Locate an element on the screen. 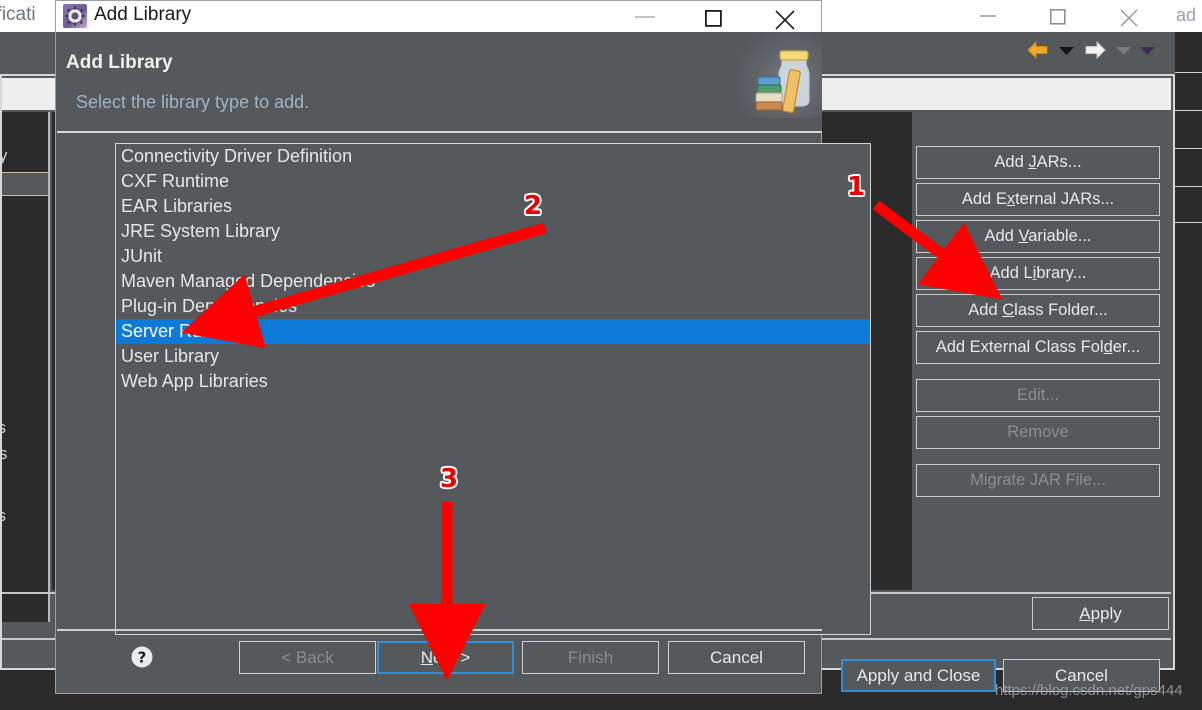 This screenshot has width=1202, height=710. apply-and-close-button: Apply and Close is located at coordinates (918, 675).